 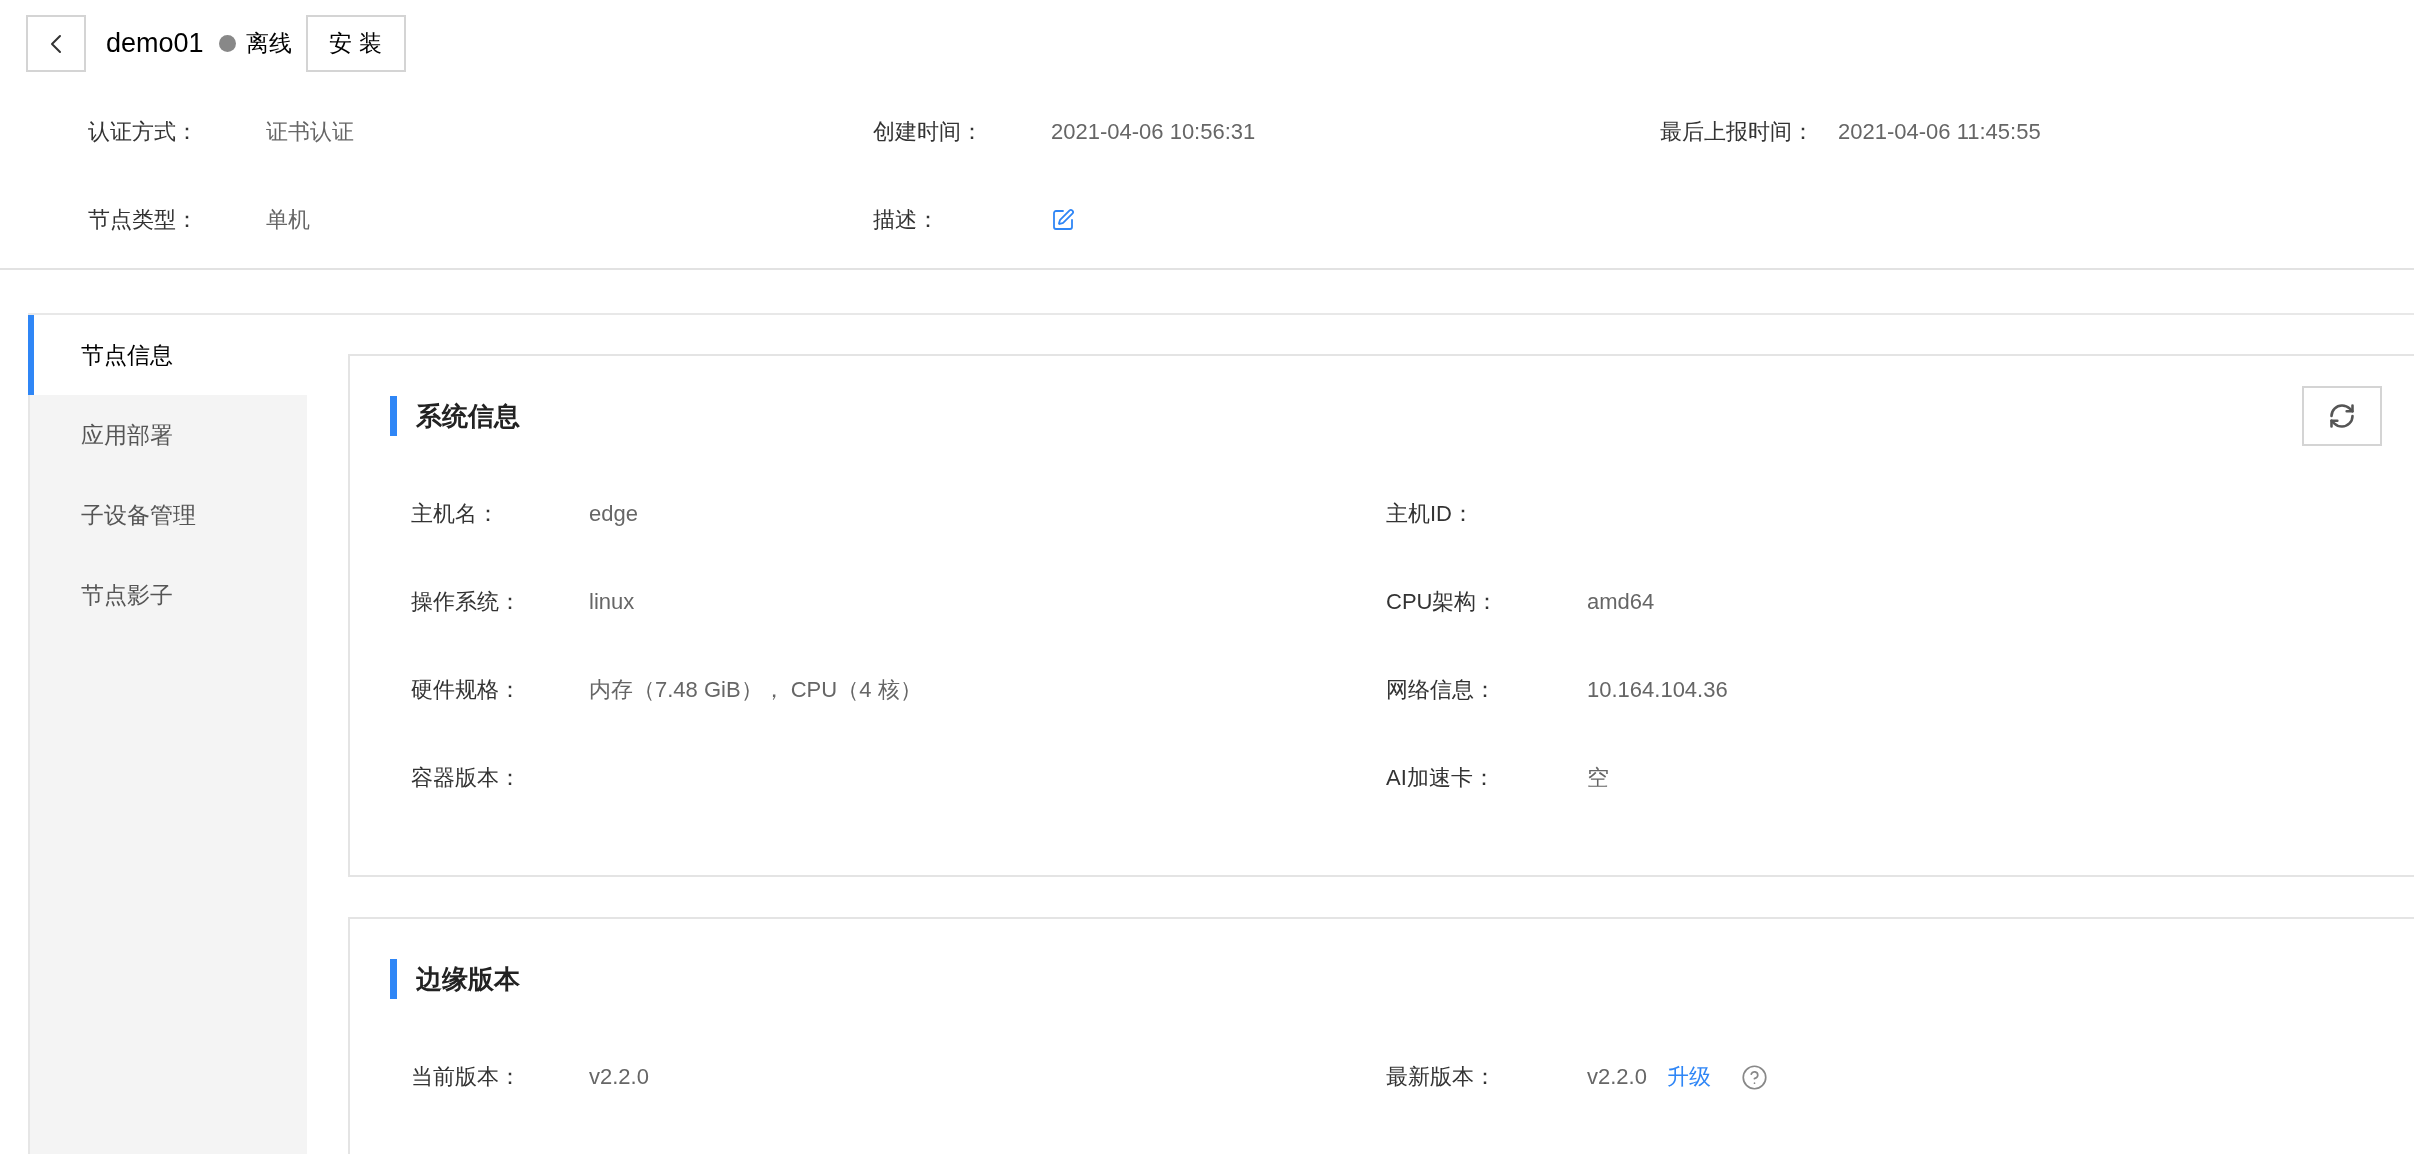 I want to click on edit-icon, so click(x=1063, y=220).